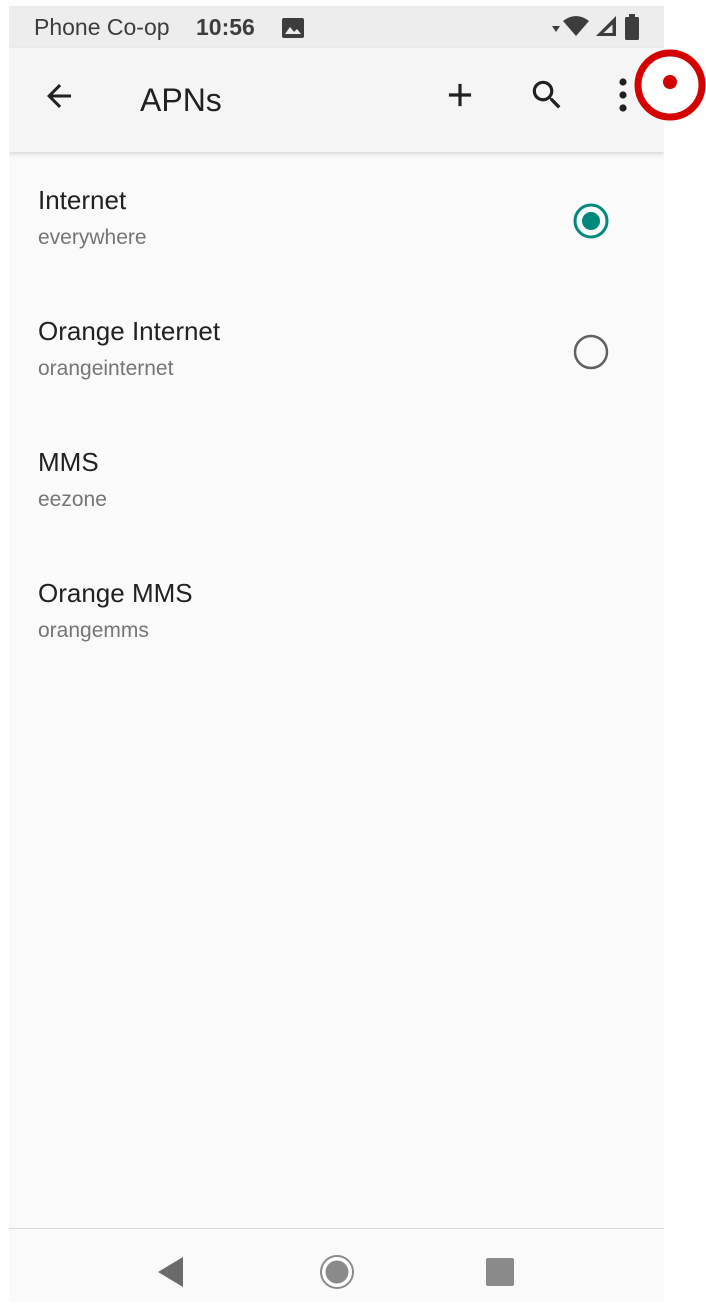  Describe the element at coordinates (632, 27) in the screenshot. I see `battery-icon` at that location.